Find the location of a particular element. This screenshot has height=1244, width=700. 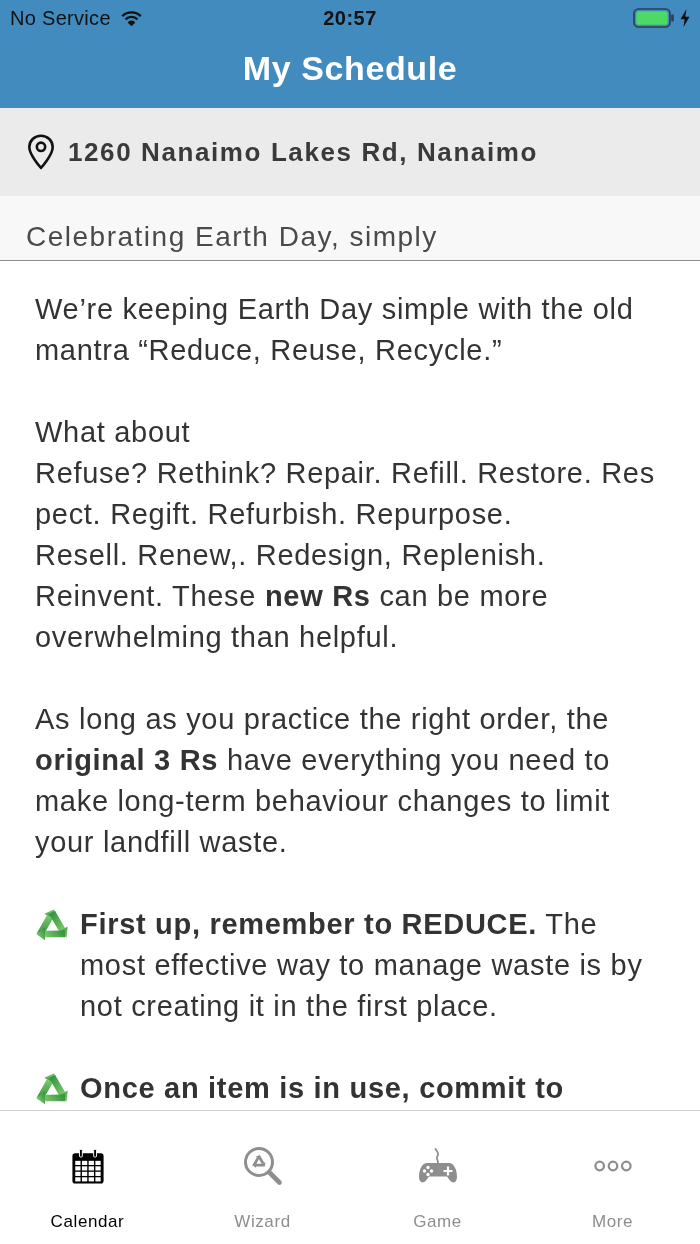

tab-button: More is located at coordinates (612, 1177).